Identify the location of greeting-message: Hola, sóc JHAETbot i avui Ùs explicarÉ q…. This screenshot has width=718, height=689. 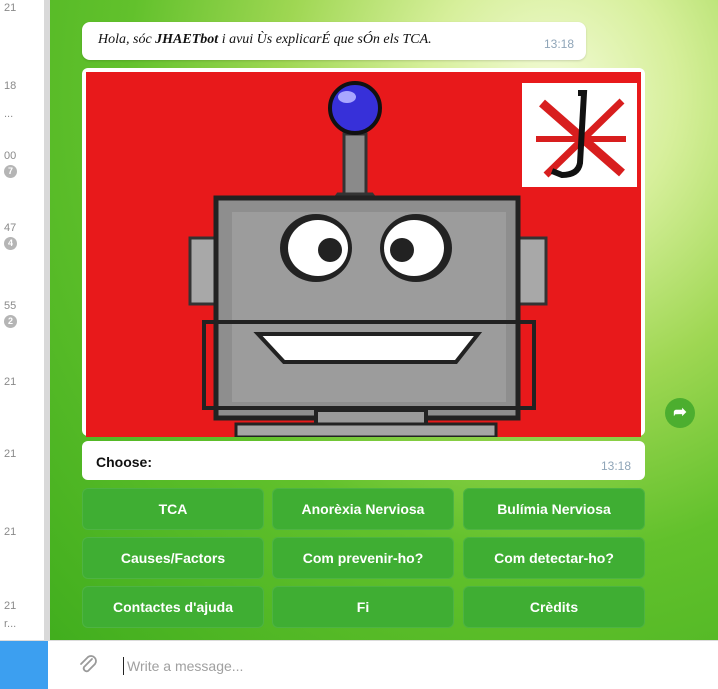
(334, 41).